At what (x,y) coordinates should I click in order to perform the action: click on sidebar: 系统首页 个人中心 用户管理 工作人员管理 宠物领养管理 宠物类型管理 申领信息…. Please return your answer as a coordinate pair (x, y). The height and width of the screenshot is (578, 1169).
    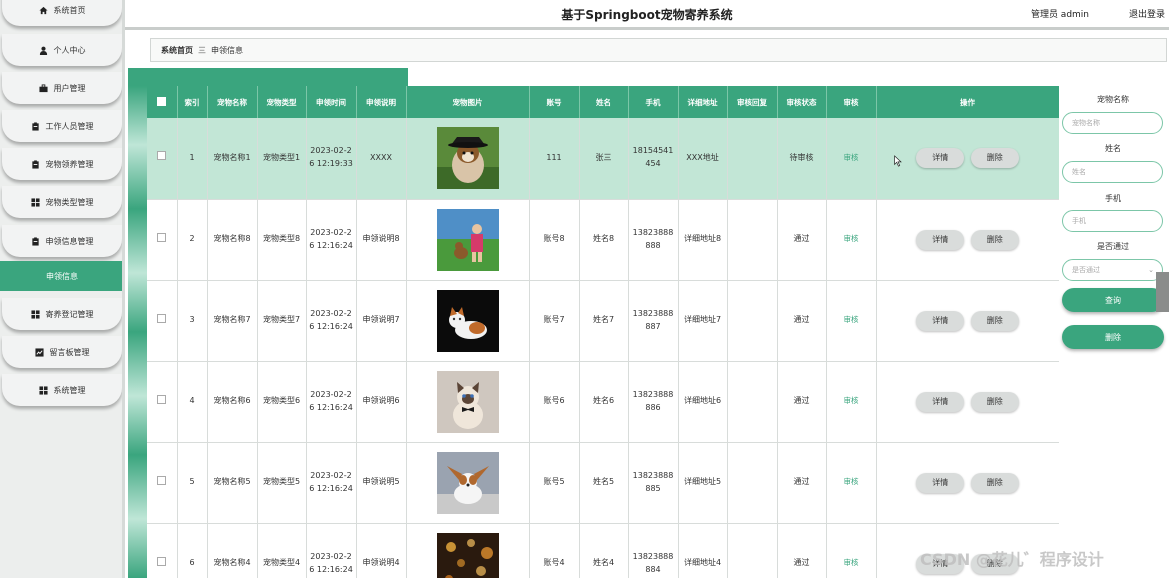
    Looking at the image, I should click on (62, 289).